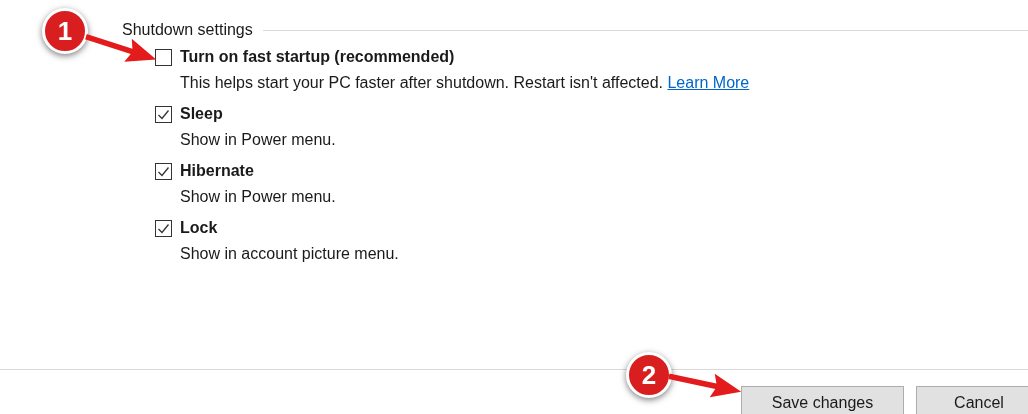 This screenshot has height=414, width=1028. What do you see at coordinates (199, 228) in the screenshot?
I see `option-label: Lock` at bounding box center [199, 228].